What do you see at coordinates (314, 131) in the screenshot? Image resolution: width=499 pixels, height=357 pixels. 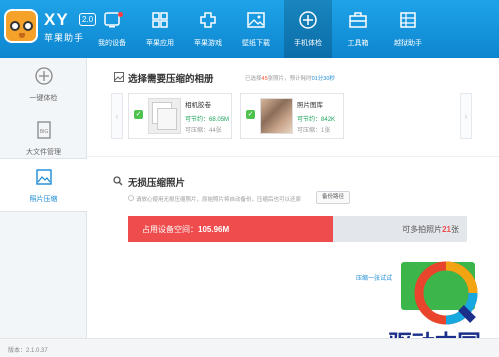 I see `album-count: 可压缩：1张` at bounding box center [314, 131].